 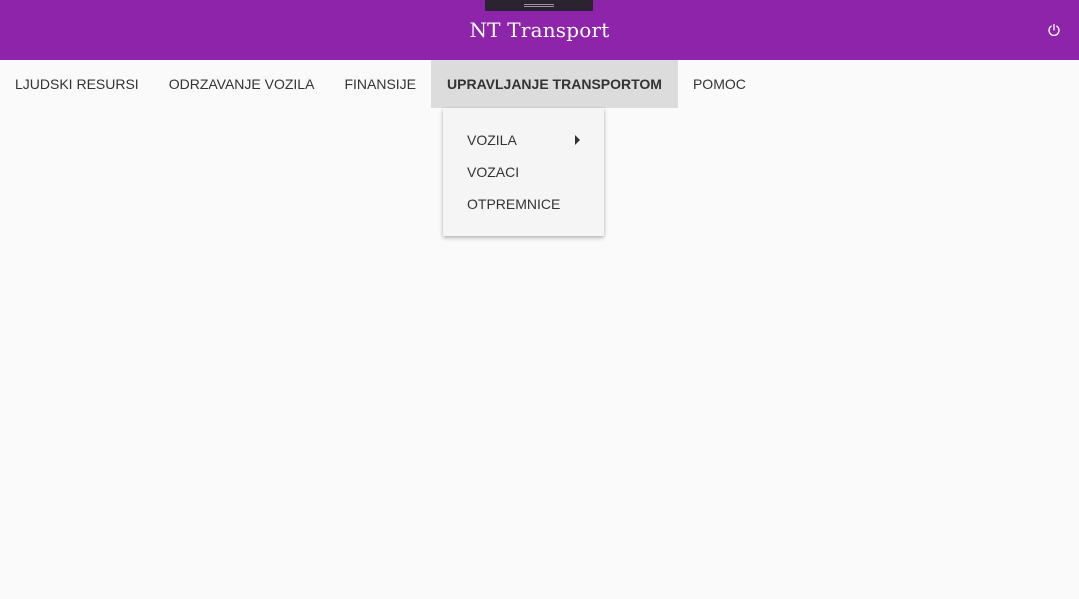 What do you see at coordinates (577, 140) in the screenshot?
I see `caret-right-icon` at bounding box center [577, 140].